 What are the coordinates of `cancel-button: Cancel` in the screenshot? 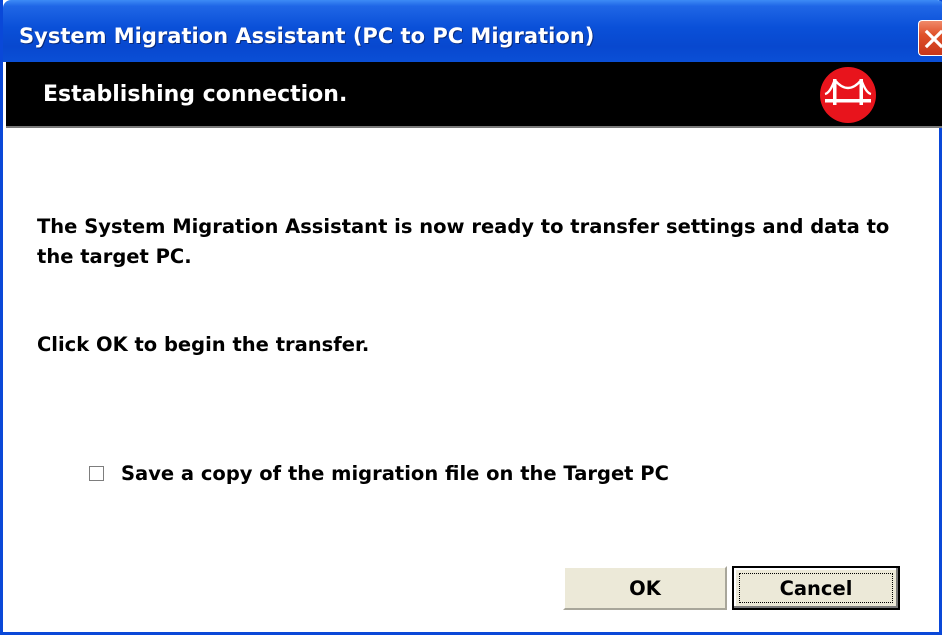 It's located at (816, 588).